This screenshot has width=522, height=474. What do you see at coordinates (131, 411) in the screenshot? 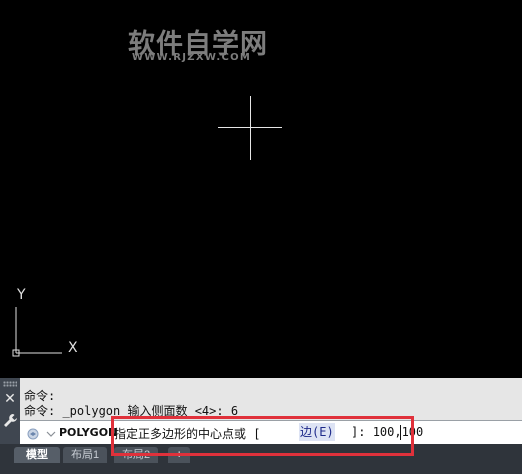
I see `command-history-line: 命令: _polygon 输入侧面数 <4>: 6` at bounding box center [131, 411].